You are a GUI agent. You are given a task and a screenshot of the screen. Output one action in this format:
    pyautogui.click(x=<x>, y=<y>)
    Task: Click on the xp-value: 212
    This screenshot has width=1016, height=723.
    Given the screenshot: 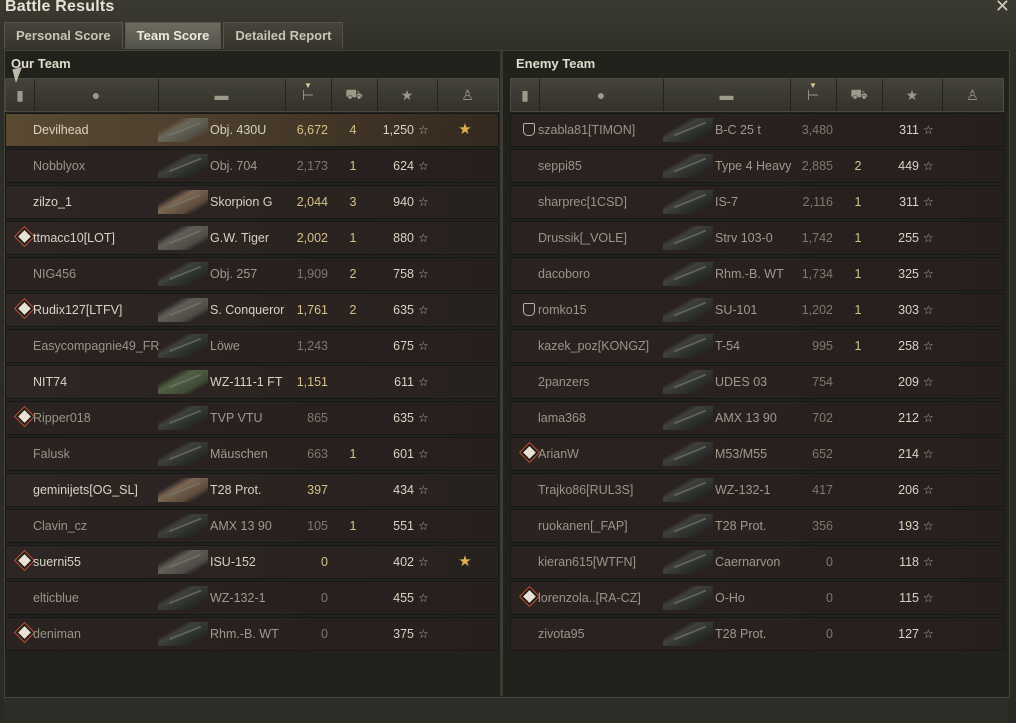 What is the action you would take?
    pyautogui.click(x=908, y=418)
    